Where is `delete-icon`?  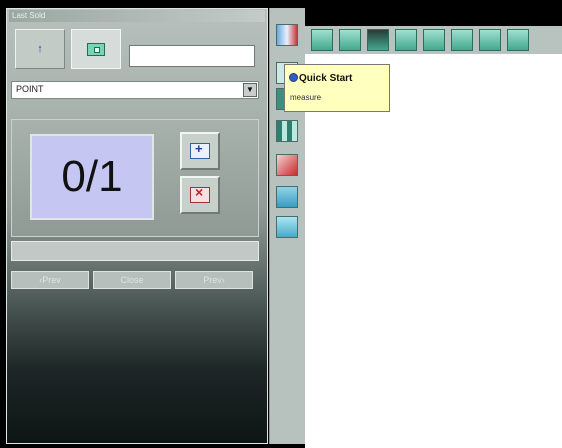 delete-icon is located at coordinates (200, 193).